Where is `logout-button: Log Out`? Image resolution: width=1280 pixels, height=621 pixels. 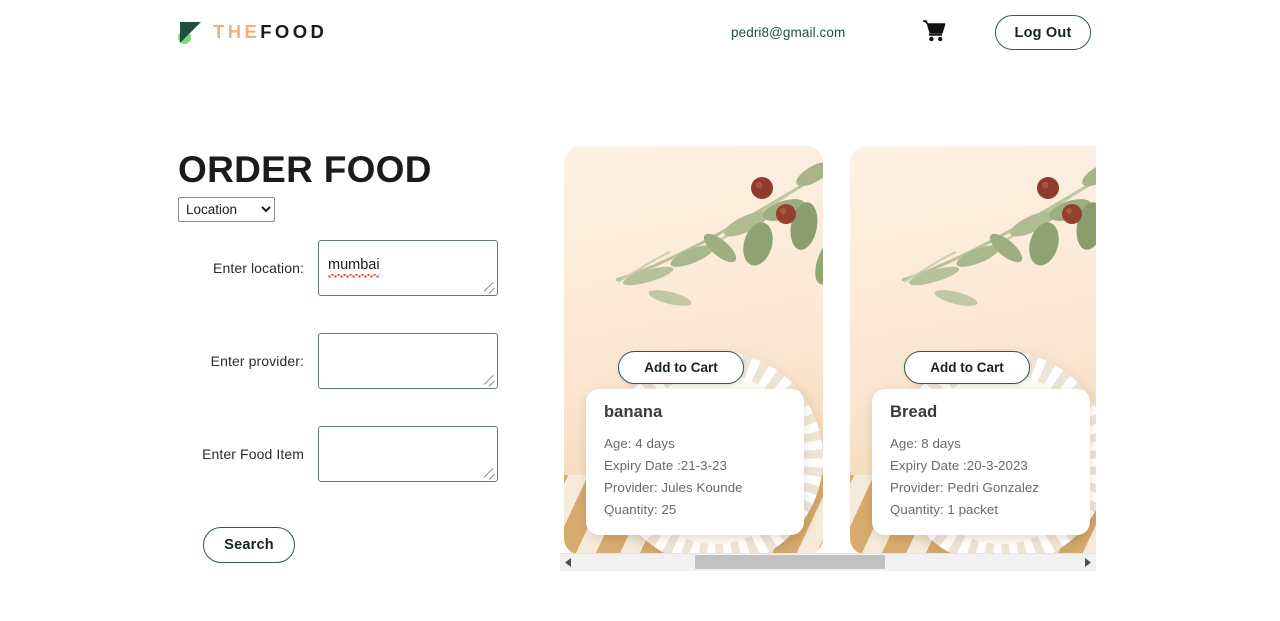 logout-button: Log Out is located at coordinates (1043, 32).